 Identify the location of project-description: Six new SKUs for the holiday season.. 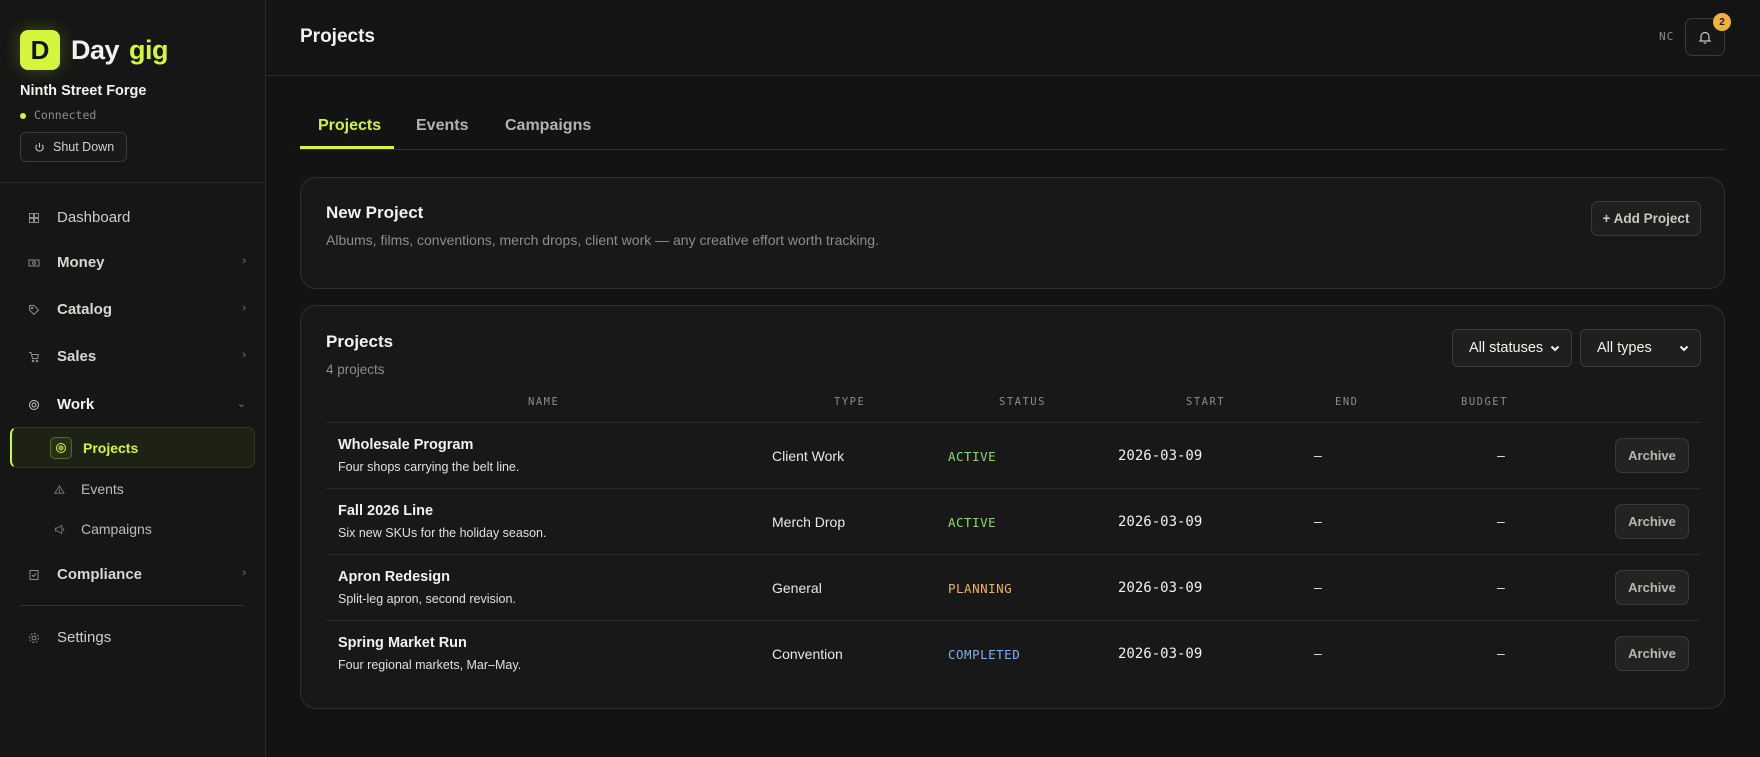
(442, 533).